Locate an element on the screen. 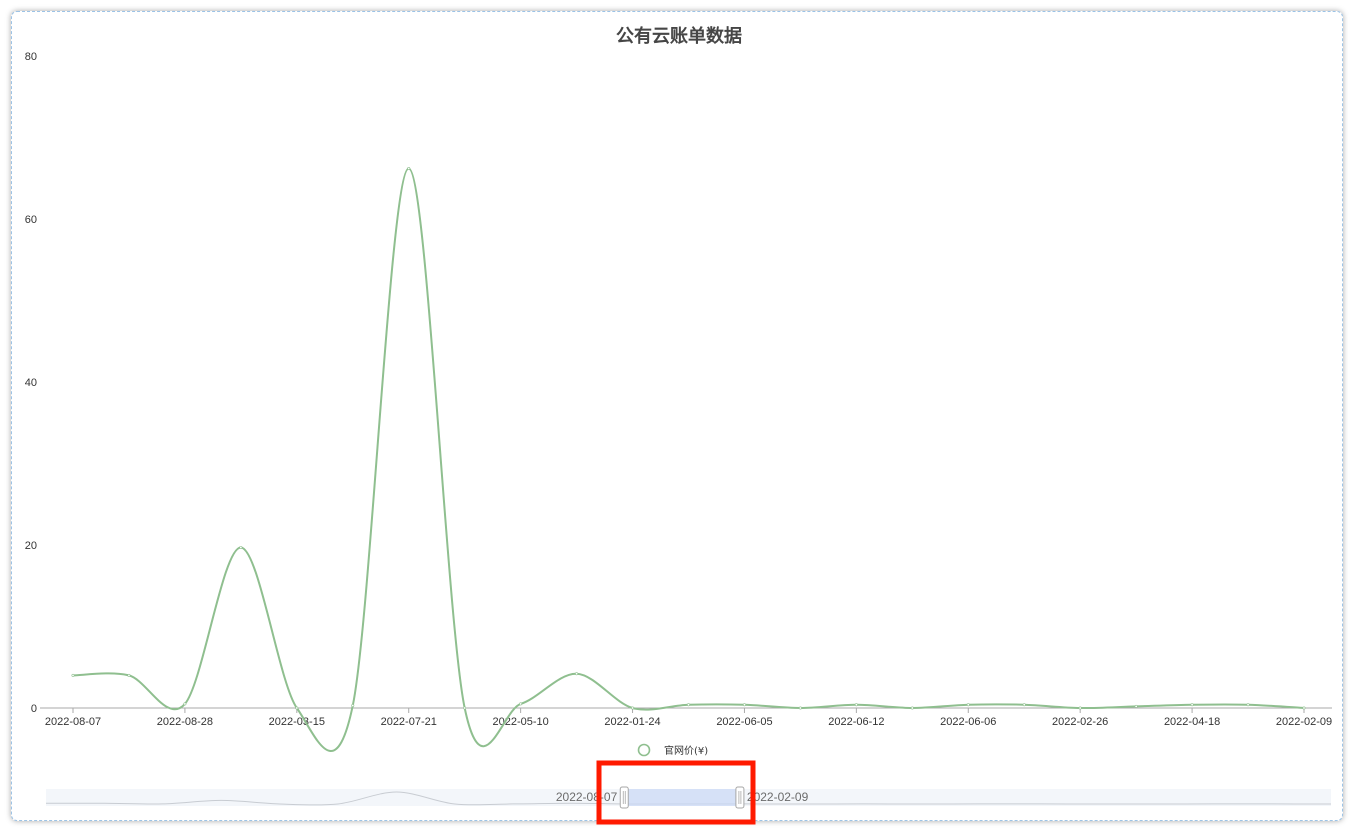  data-zoom-end-label: 2022-02-09 is located at coordinates (778, 797).